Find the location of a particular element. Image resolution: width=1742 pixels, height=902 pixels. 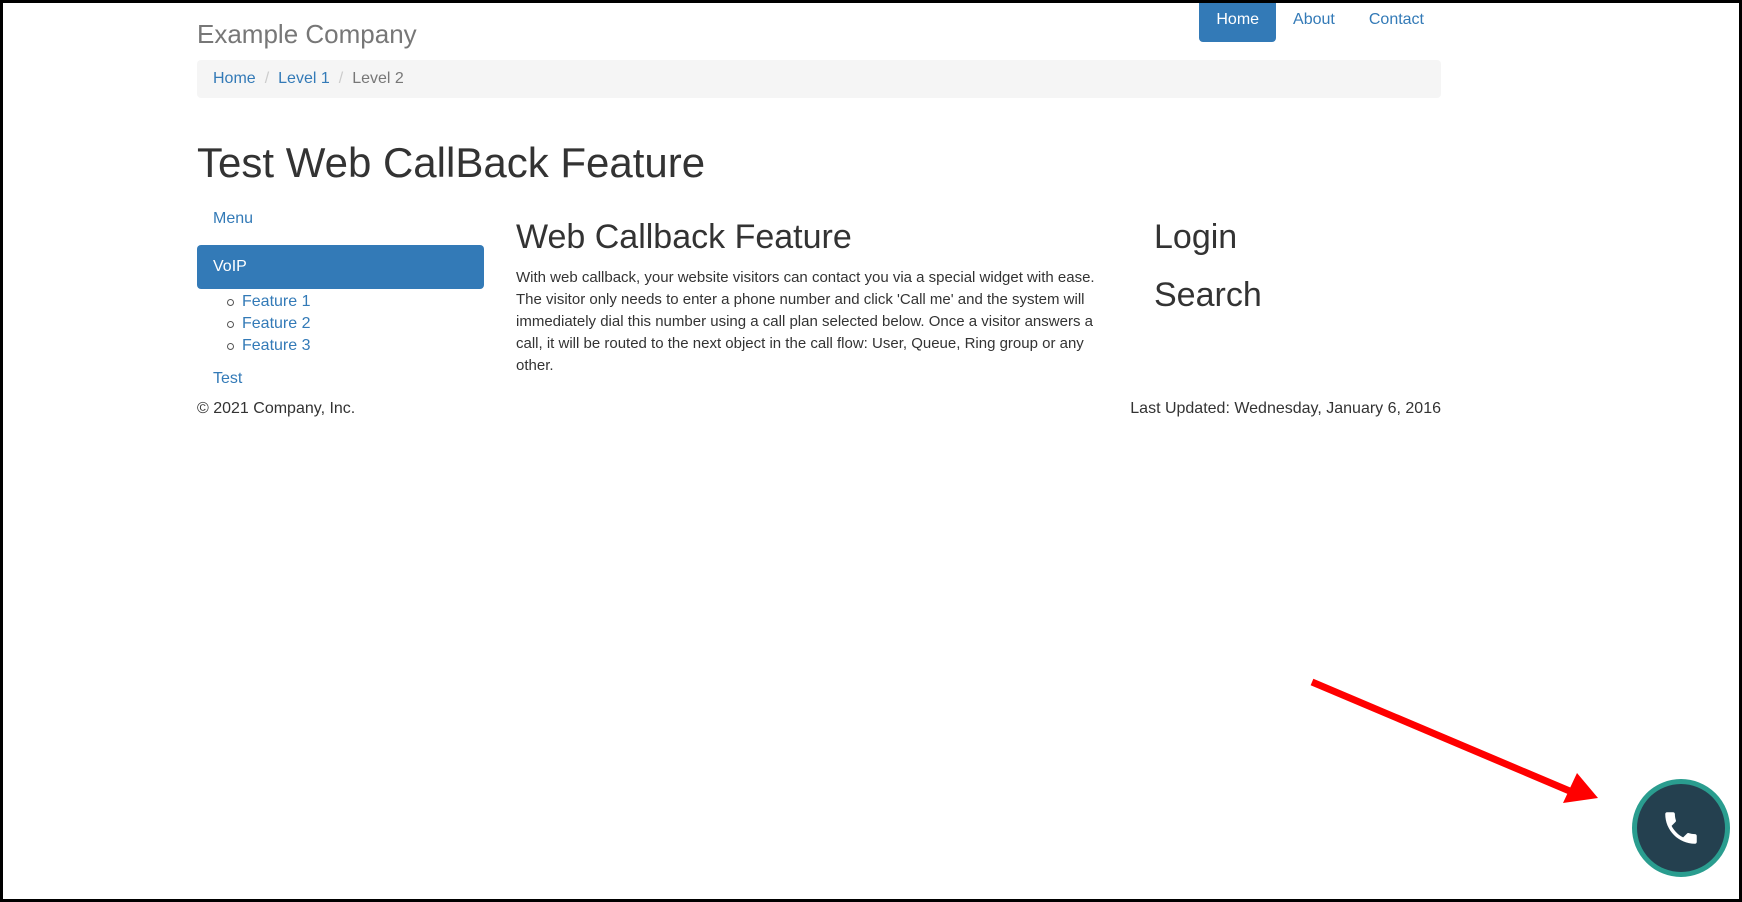

section-heading: Web Callback Feature is located at coordinates (684, 237).